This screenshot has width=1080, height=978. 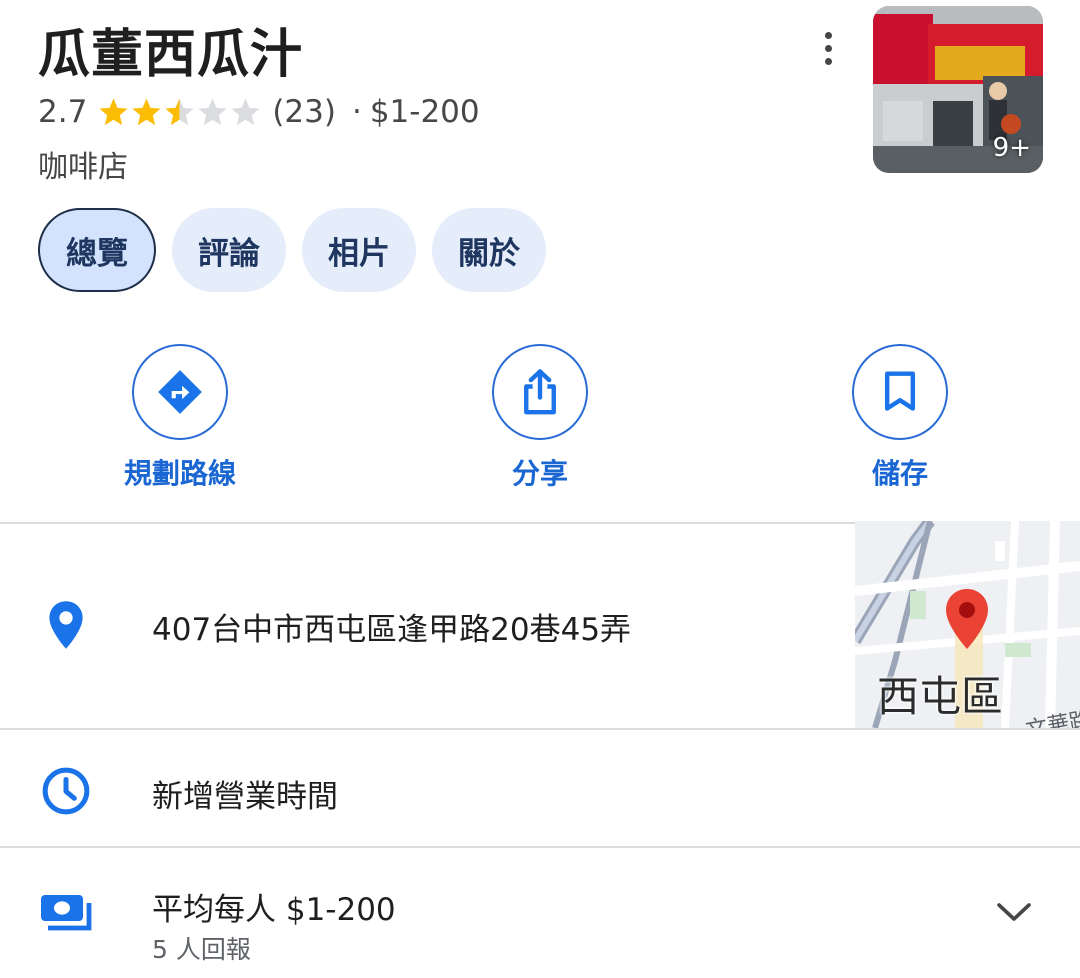 I want to click on clock-icon, so click(x=66, y=791).